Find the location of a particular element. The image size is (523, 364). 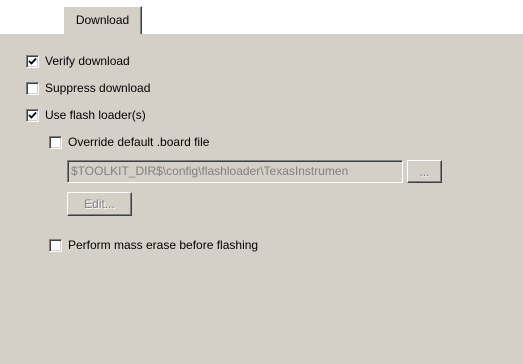

override-board-file-option: Override default .board file is located at coordinates (129, 142).